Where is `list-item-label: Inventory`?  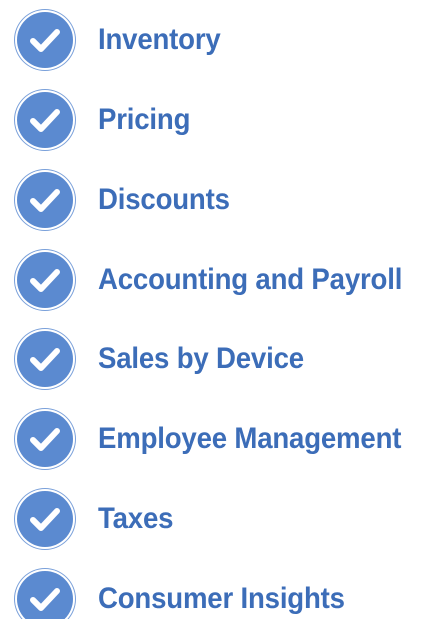 list-item-label: Inventory is located at coordinates (159, 39).